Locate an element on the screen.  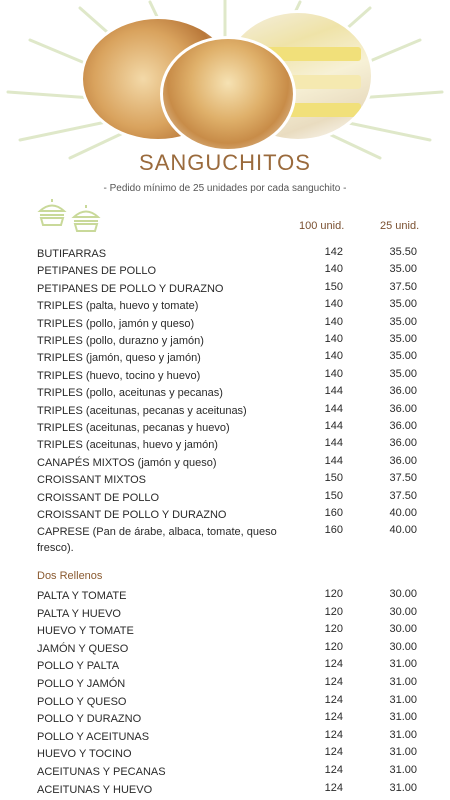
item-name: TRIPLES (aceitunas, huevo y jamón) is located at coordinates (127, 445).